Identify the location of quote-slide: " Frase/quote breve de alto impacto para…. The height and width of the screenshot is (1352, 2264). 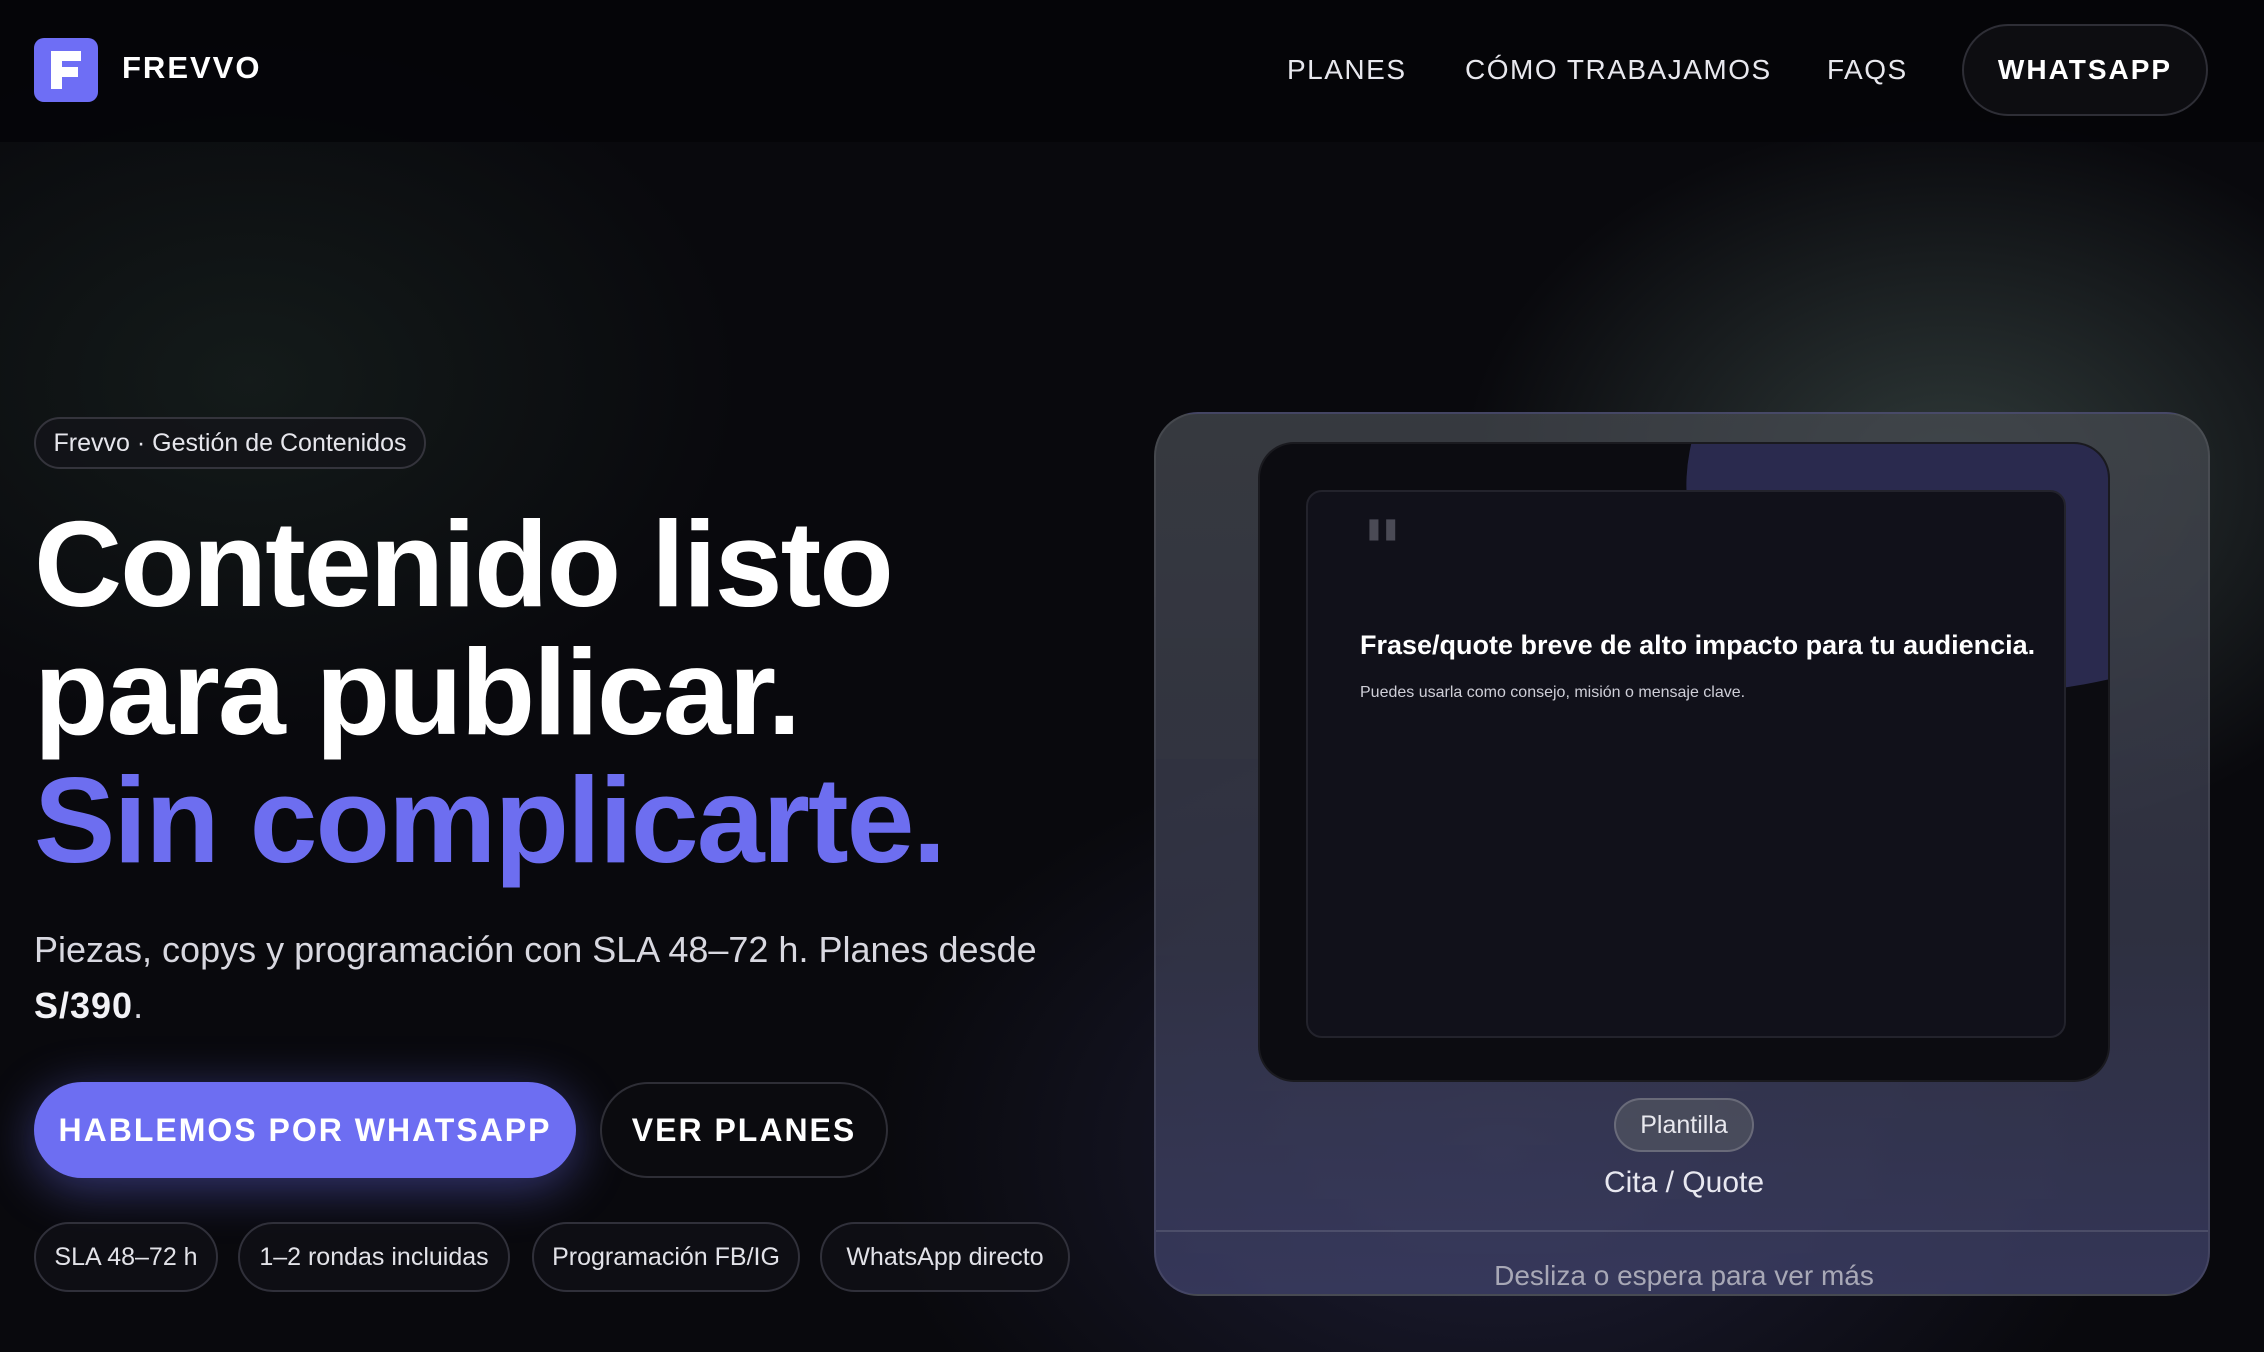
(1686, 764).